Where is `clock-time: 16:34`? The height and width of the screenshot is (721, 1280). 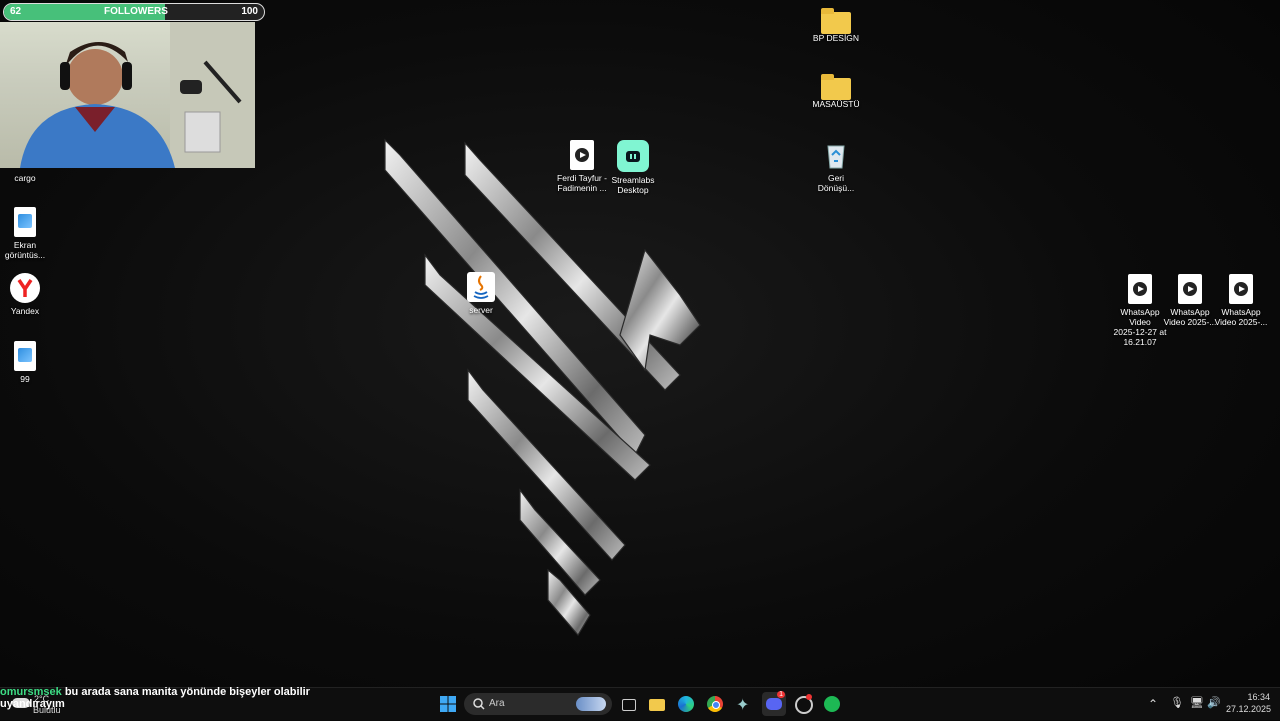 clock-time: 16:34 is located at coordinates (1258, 697).